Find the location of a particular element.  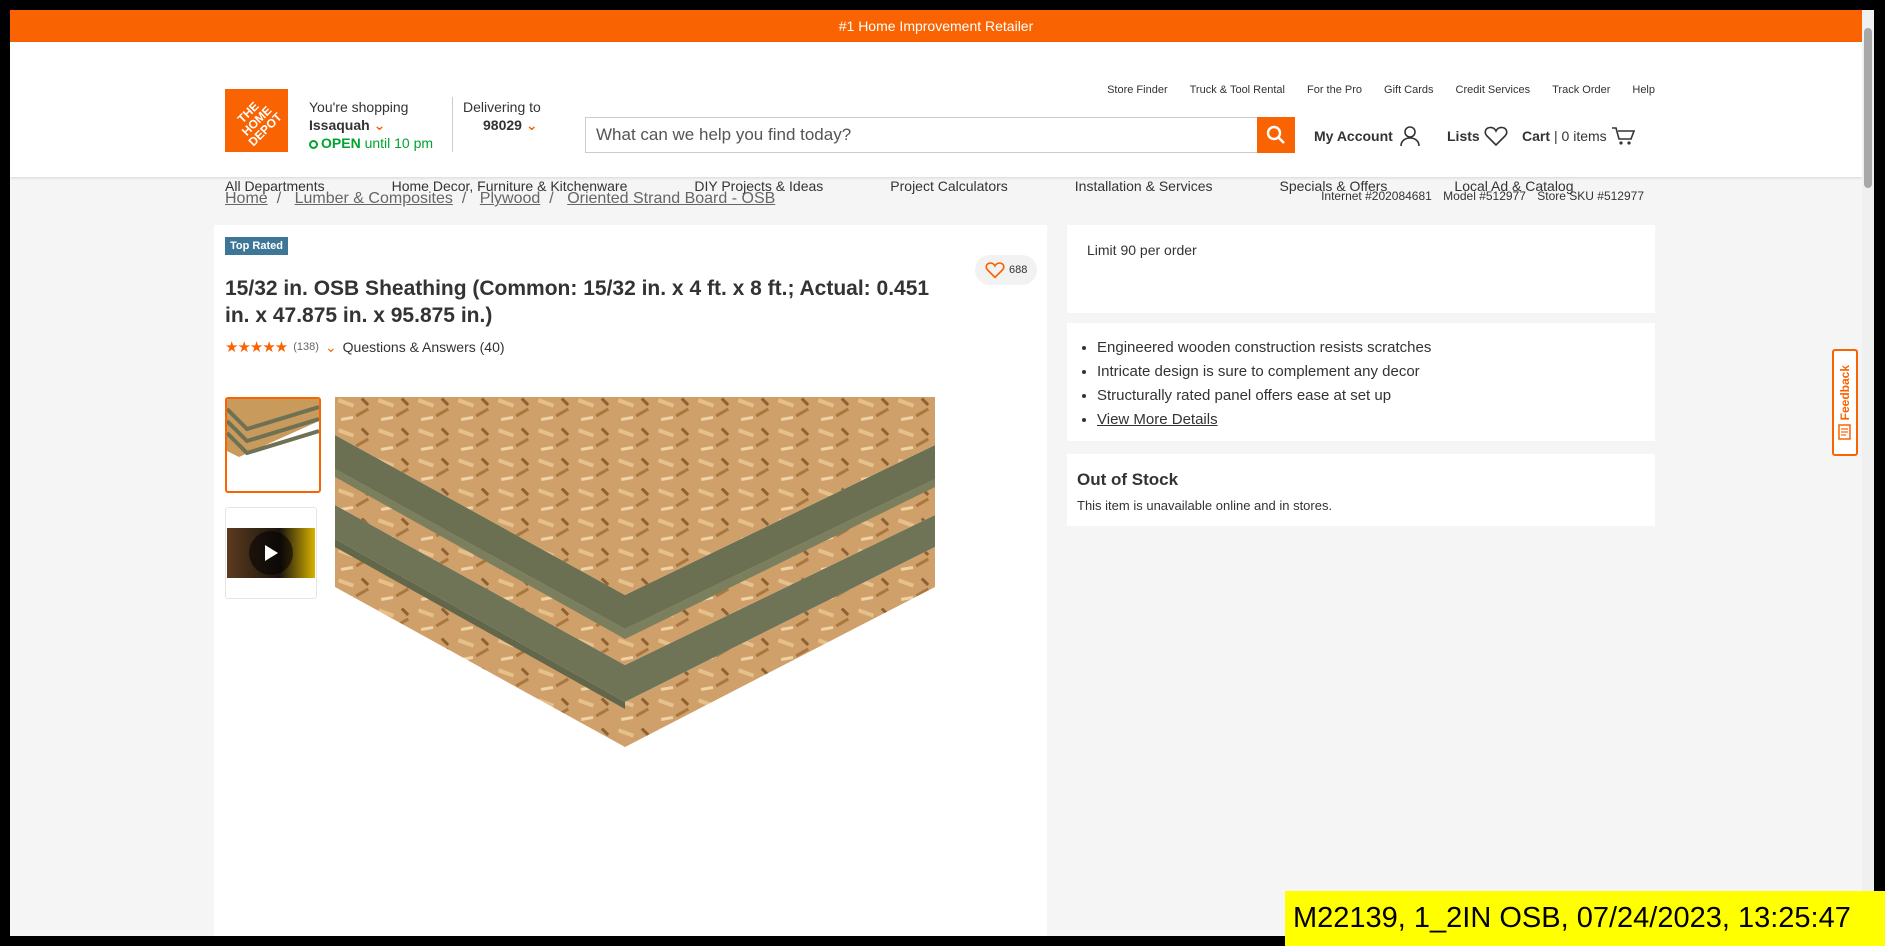

search-input is located at coordinates (921, 135).